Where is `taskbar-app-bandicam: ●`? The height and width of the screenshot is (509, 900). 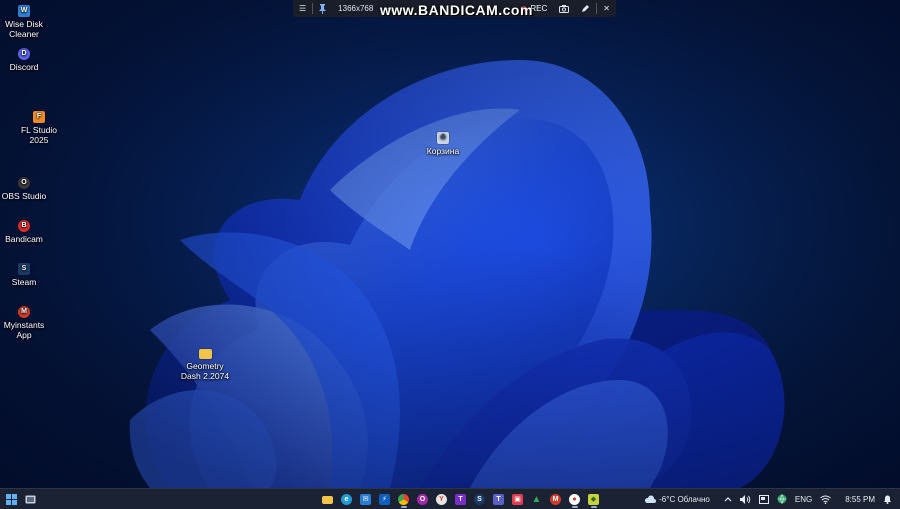 taskbar-app-bandicam: ● is located at coordinates (575, 499).